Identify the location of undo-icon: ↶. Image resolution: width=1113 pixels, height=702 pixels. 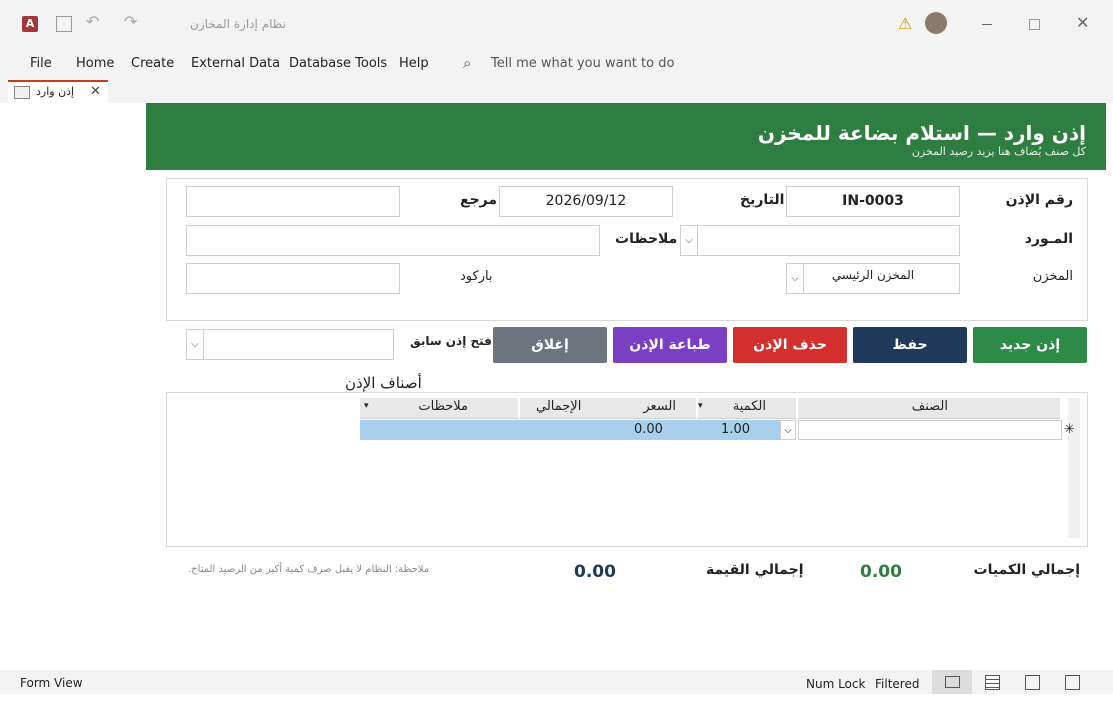
(92, 21).